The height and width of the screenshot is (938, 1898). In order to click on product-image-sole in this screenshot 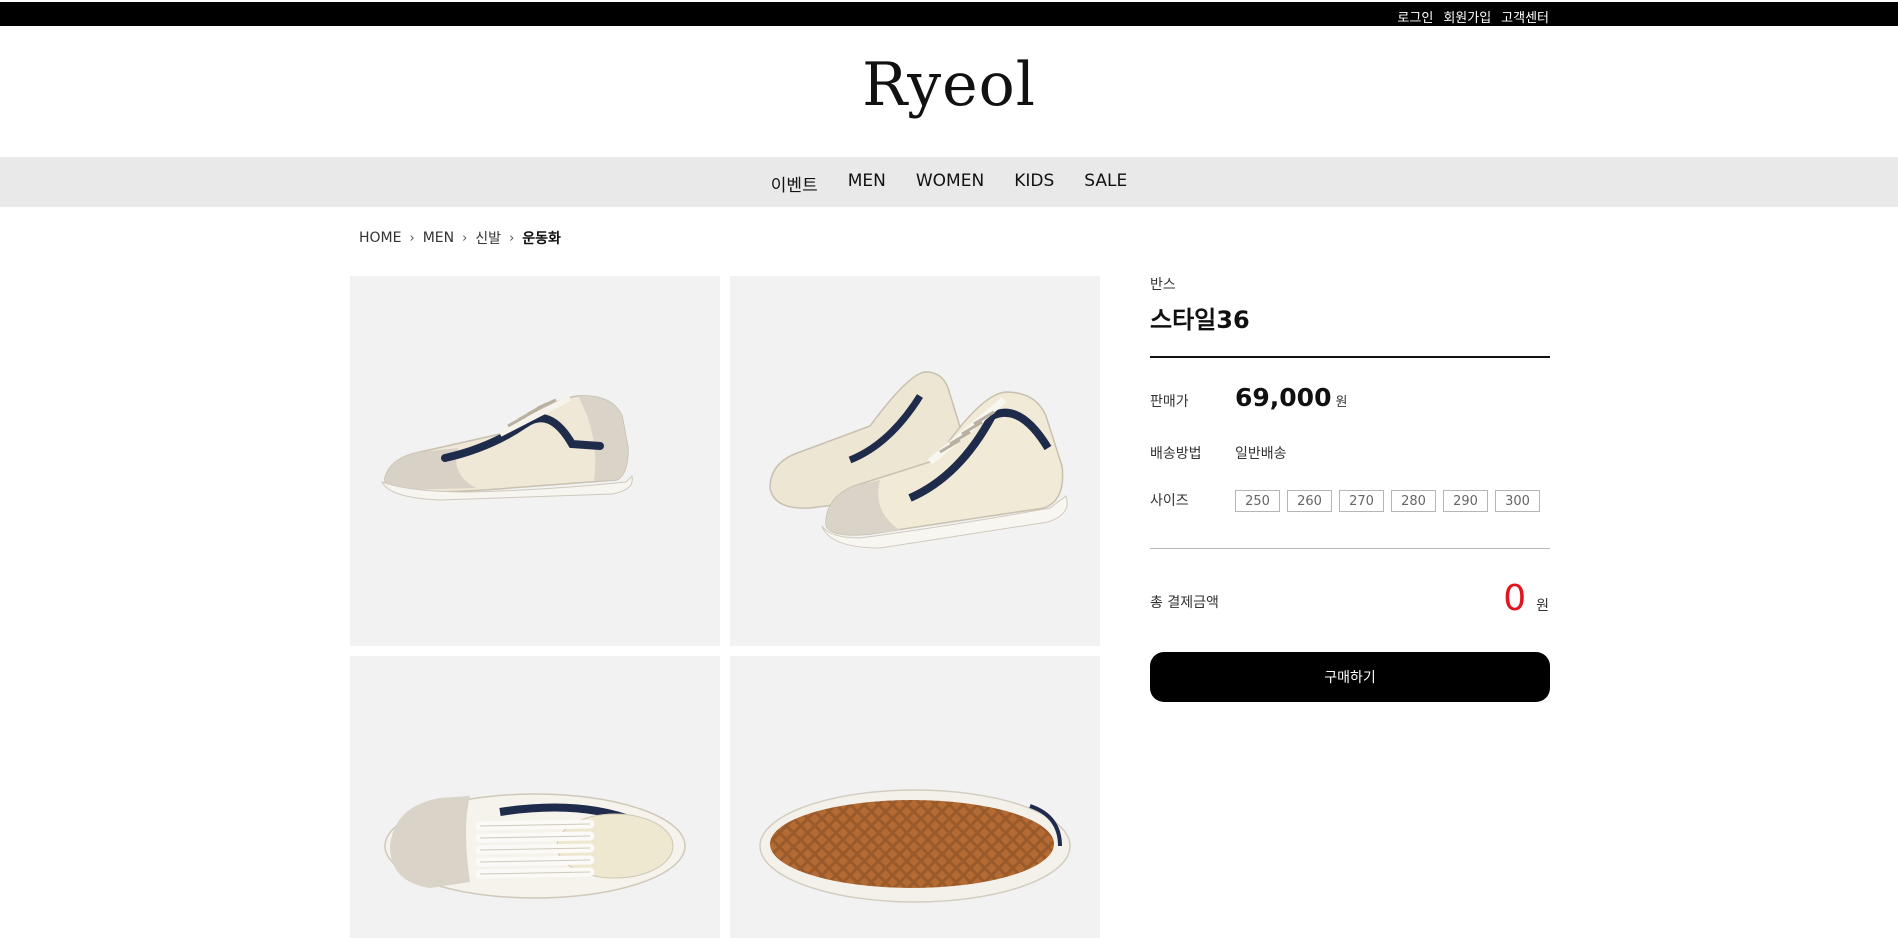, I will do `click(915, 797)`.